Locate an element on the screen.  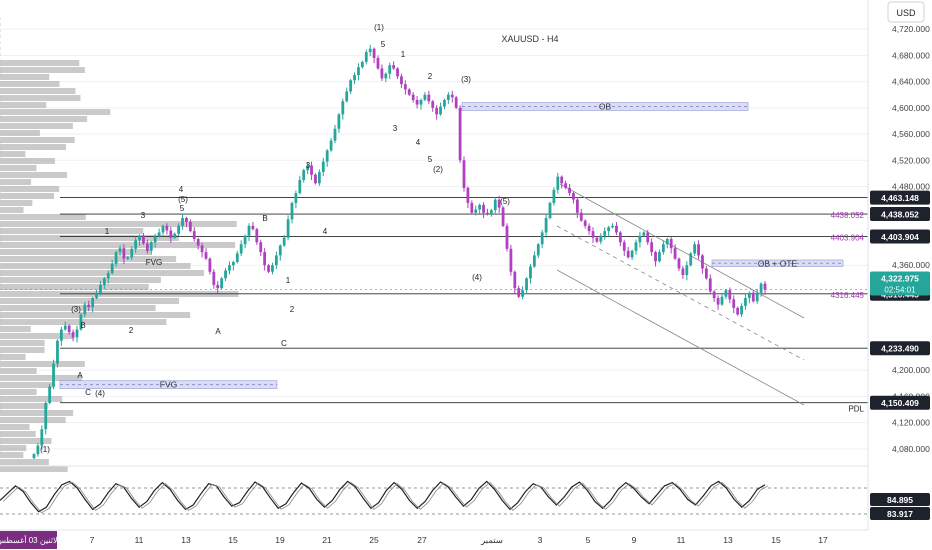
osc-value-label: 84.895 is located at coordinates (900, 500).